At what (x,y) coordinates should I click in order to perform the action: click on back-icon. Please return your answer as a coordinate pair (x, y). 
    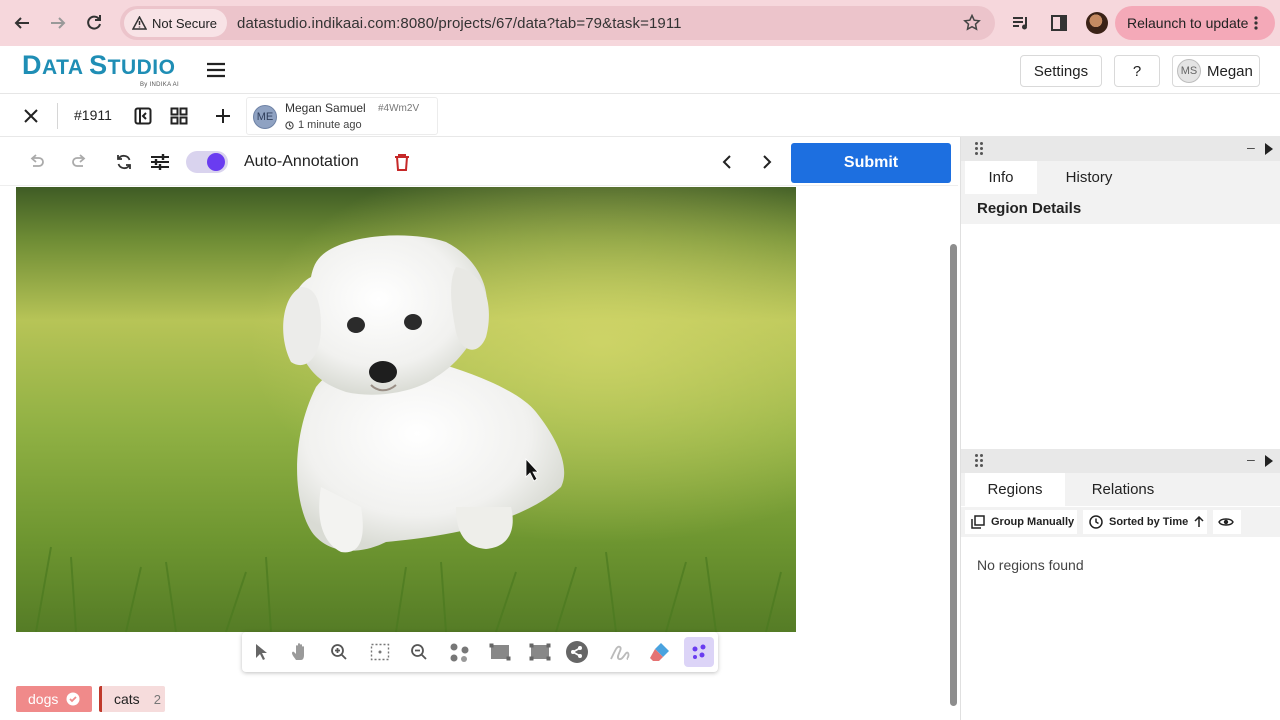
    Looking at the image, I should click on (22, 23).